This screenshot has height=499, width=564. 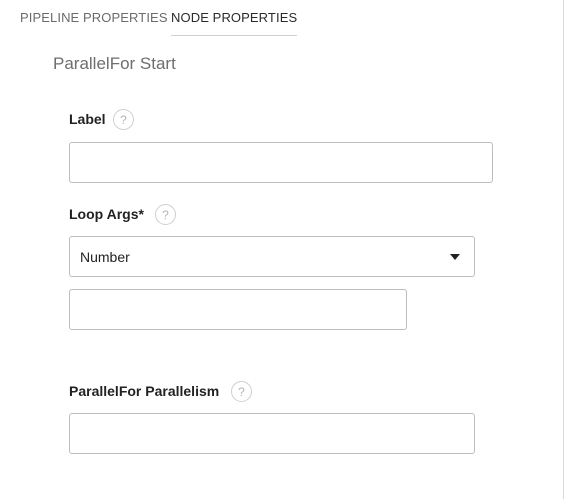 I want to click on tab-node-properties: NODE PROPERTIES, so click(x=234, y=23).